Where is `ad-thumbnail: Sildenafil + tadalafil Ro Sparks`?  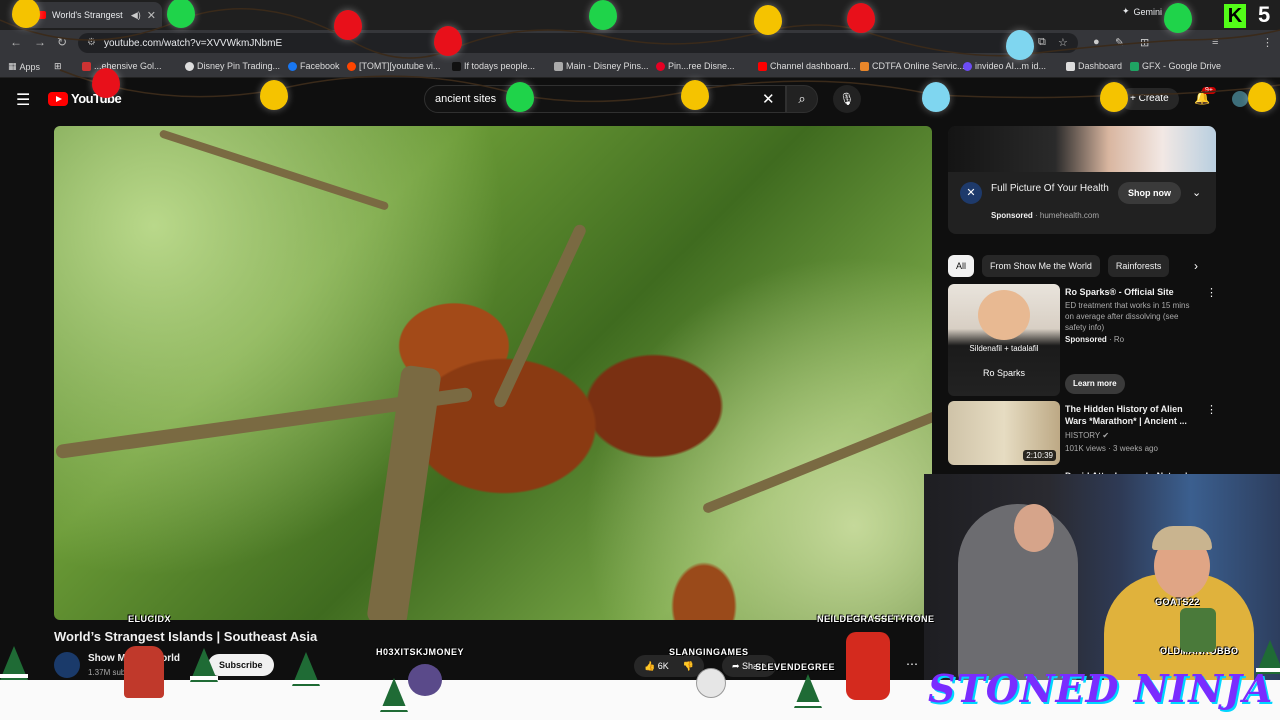 ad-thumbnail: Sildenafil + tadalafil Ro Sparks is located at coordinates (1004, 340).